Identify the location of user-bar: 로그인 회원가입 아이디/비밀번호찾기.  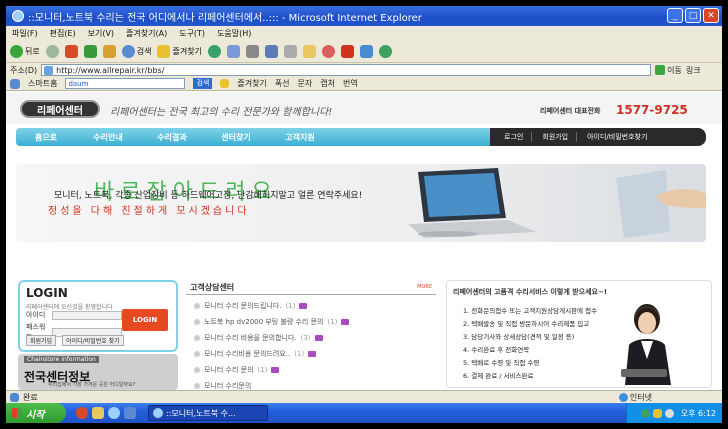
(598, 137).